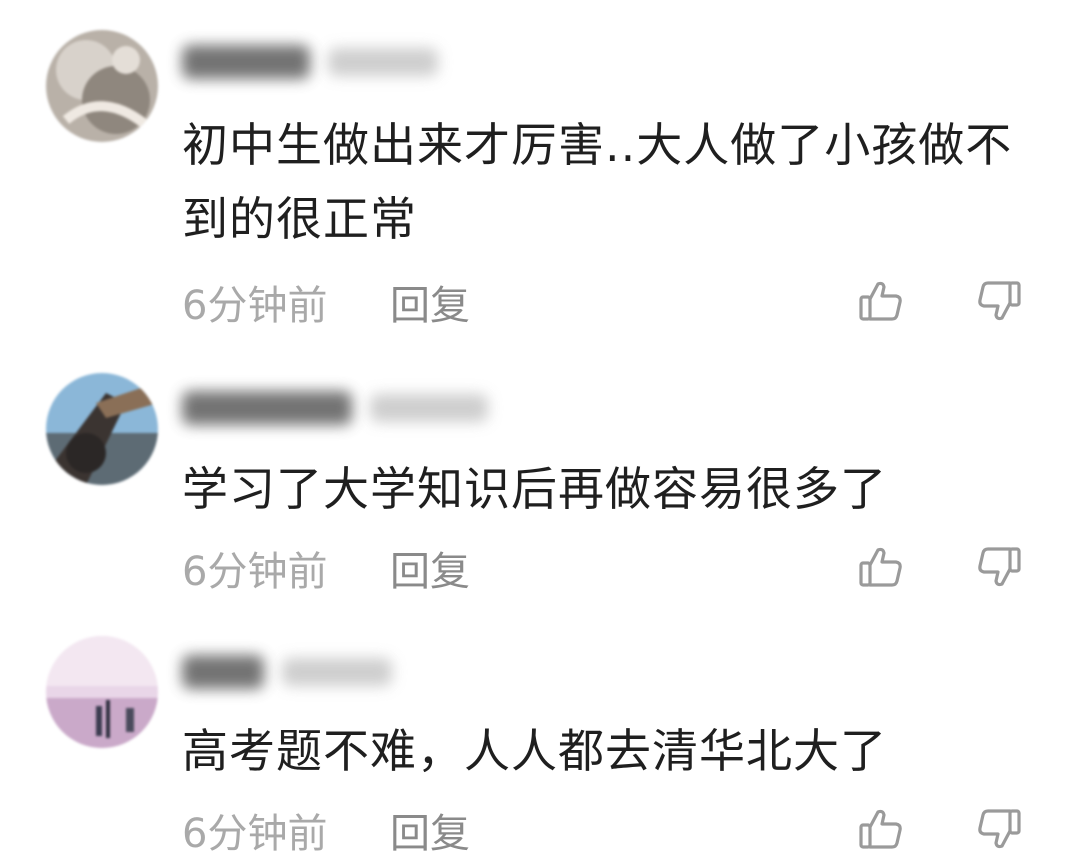 The image size is (1079, 860). I want to click on comment-text: 学习了大学知识后再做容易很多了, so click(534, 489).